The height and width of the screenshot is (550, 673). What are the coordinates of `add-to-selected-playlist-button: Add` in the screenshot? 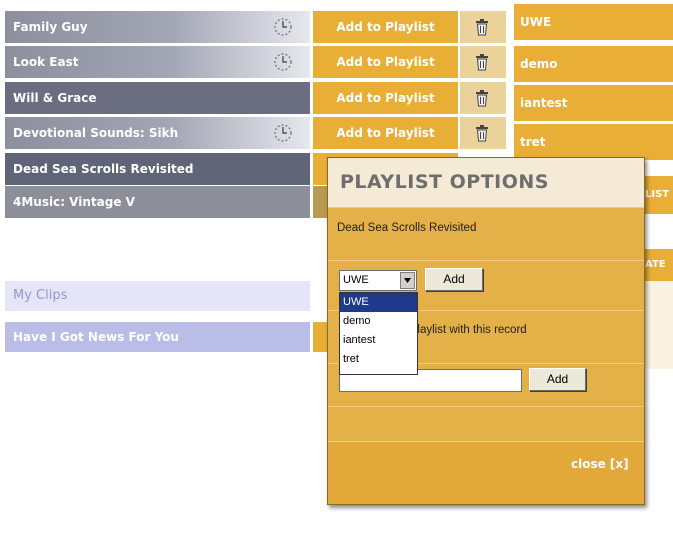 It's located at (454, 279).